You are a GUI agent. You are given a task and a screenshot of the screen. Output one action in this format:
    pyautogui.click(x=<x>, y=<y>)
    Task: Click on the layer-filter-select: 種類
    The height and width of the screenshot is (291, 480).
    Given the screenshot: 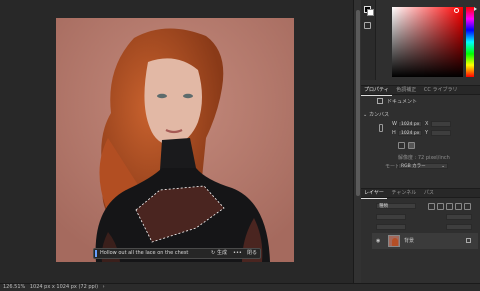 What is the action you would take?
    pyautogui.click(x=396, y=206)
    